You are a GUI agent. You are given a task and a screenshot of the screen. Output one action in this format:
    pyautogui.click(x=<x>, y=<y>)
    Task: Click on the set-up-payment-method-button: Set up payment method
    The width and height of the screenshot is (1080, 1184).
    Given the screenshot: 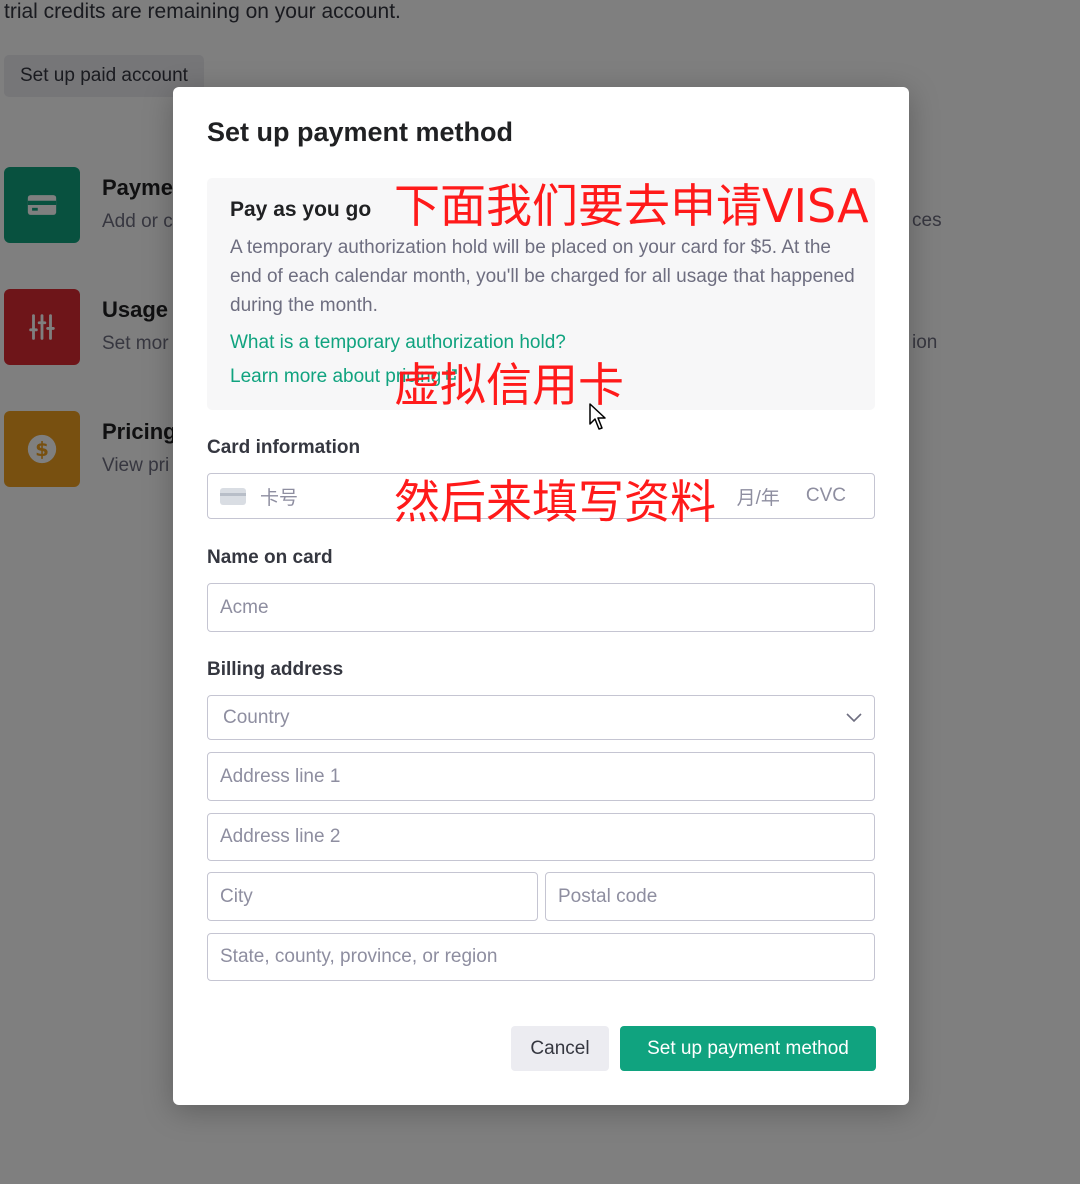 What is the action you would take?
    pyautogui.click(x=748, y=1048)
    